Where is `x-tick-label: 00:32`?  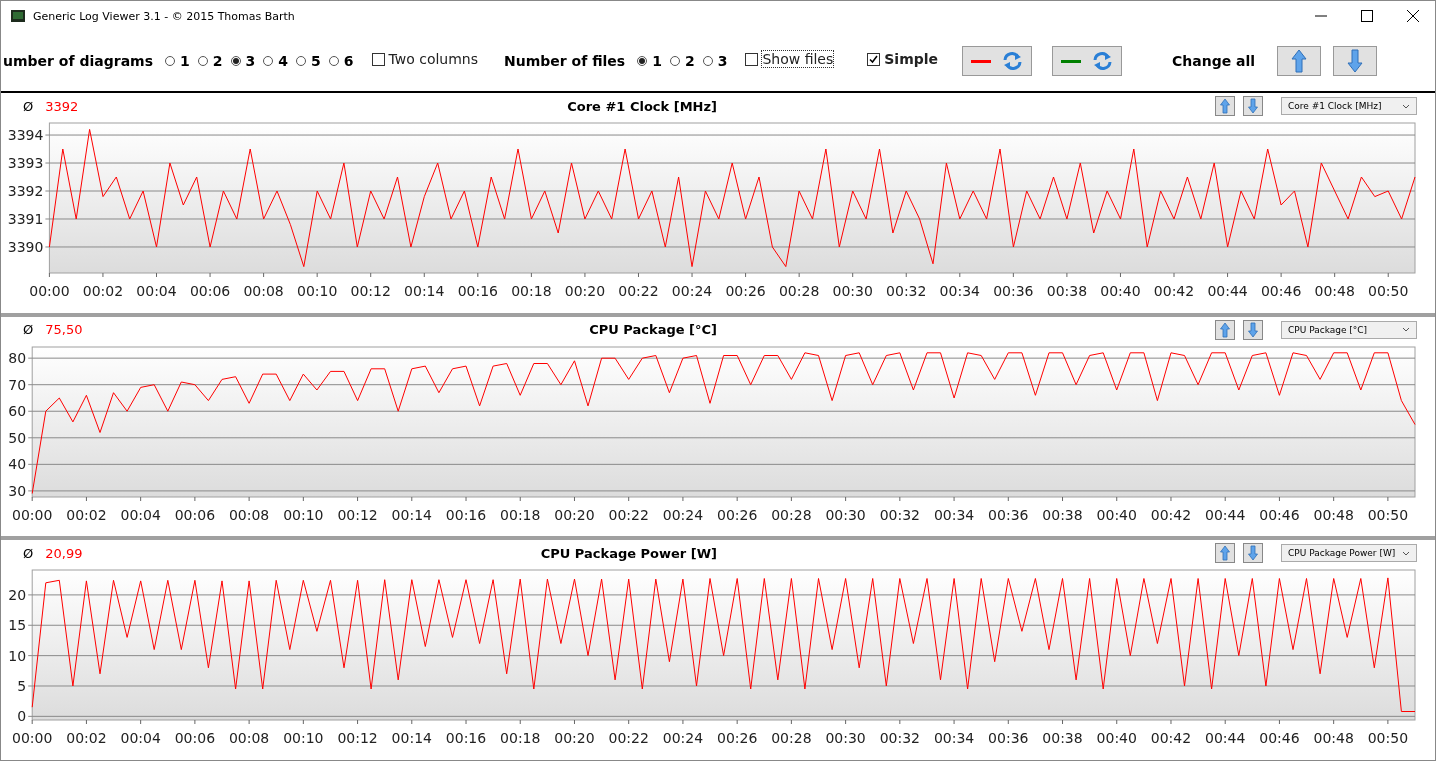
x-tick-label: 00:32 is located at coordinates (899, 514).